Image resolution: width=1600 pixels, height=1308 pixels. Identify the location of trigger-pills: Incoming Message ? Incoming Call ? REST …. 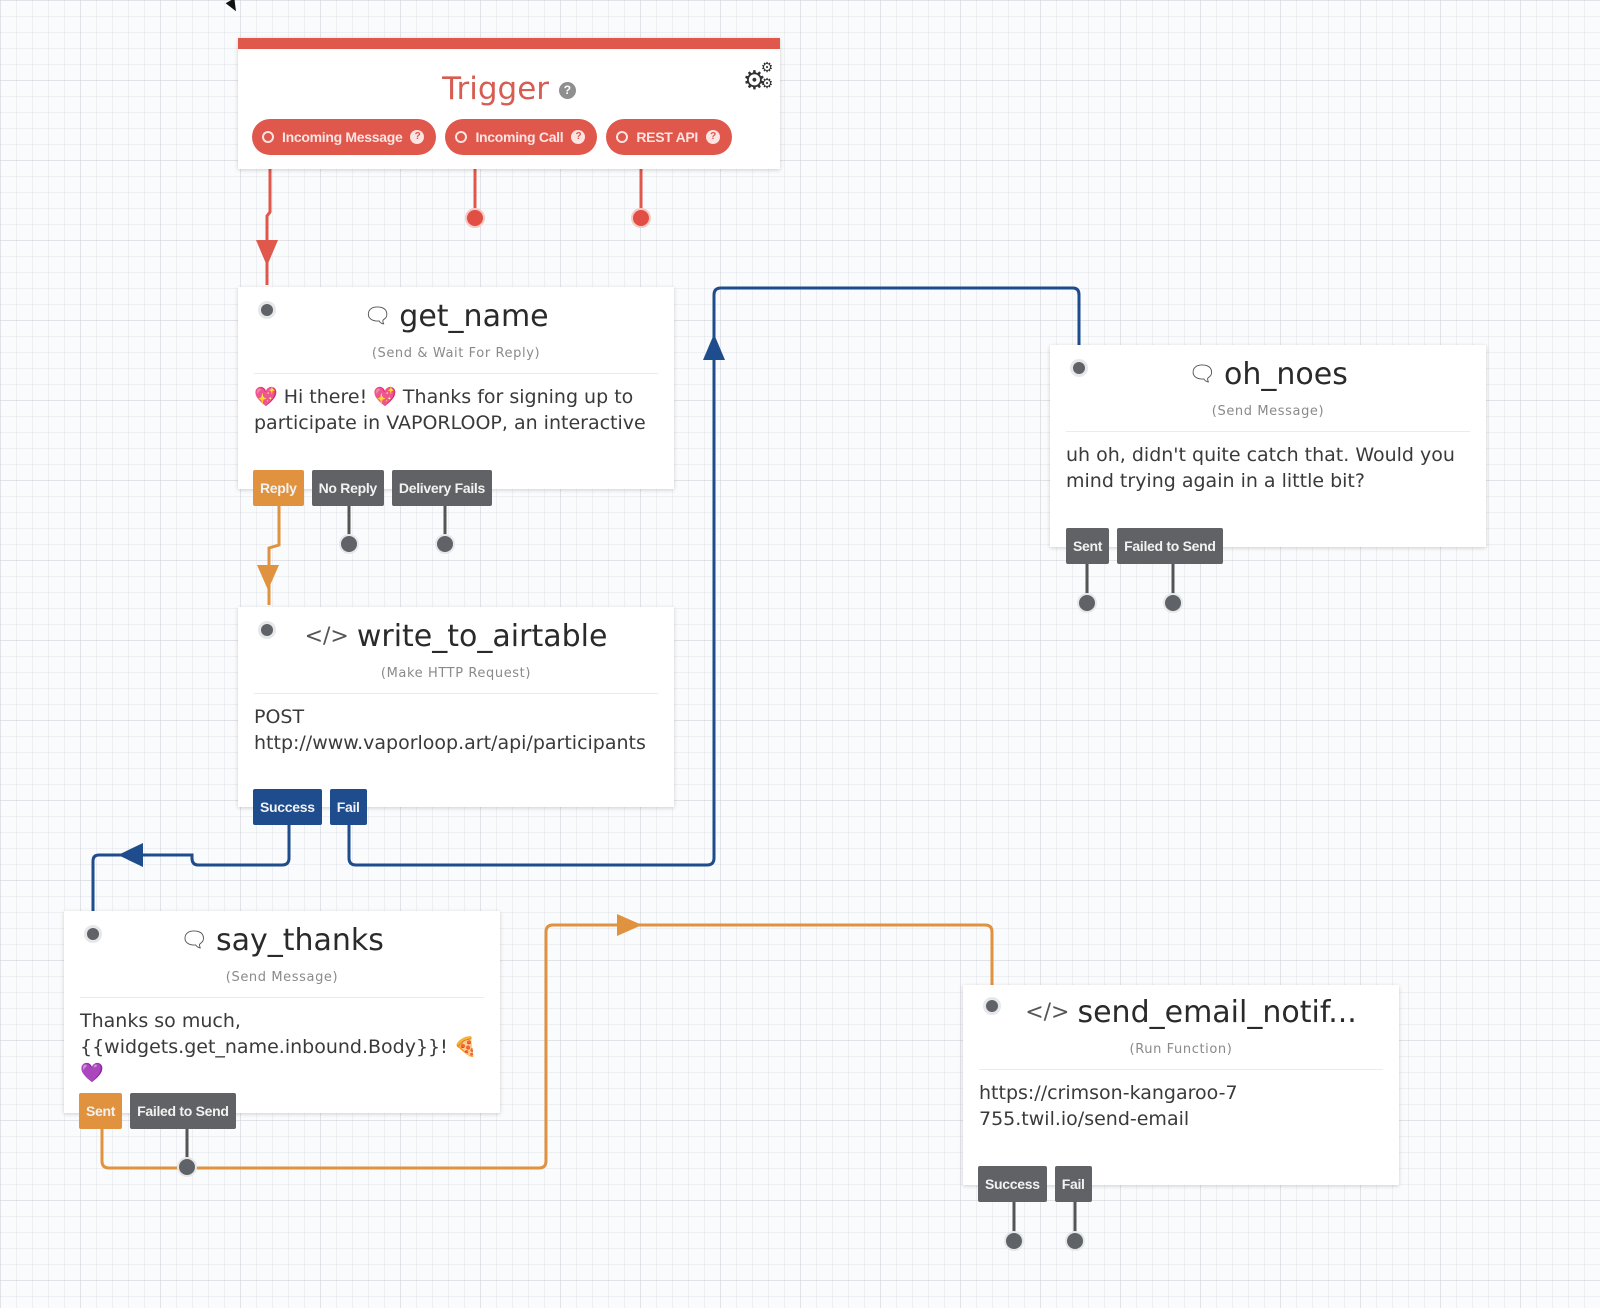
(492, 137).